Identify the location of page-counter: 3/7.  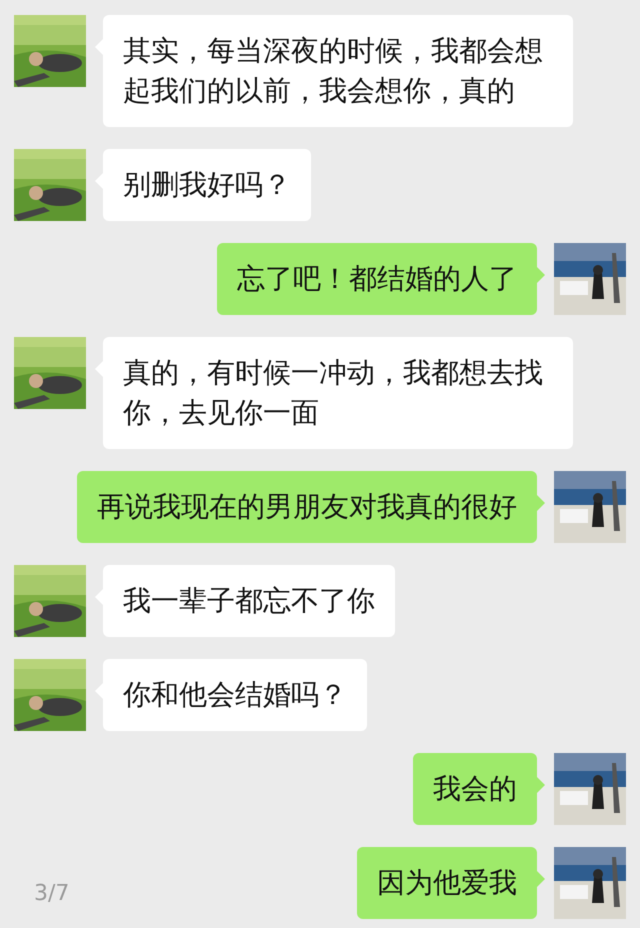
(52, 893).